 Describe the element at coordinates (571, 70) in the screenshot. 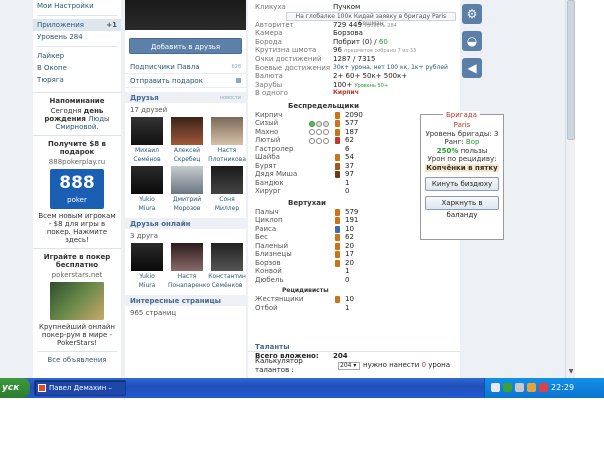

I see `scrollbar-thumb` at that location.